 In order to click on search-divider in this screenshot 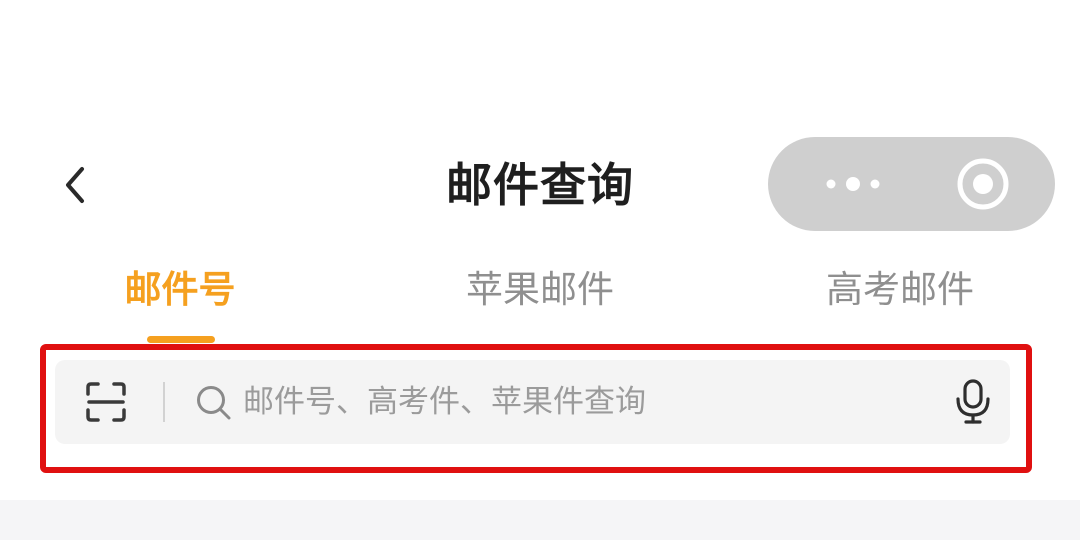, I will do `click(164, 402)`.